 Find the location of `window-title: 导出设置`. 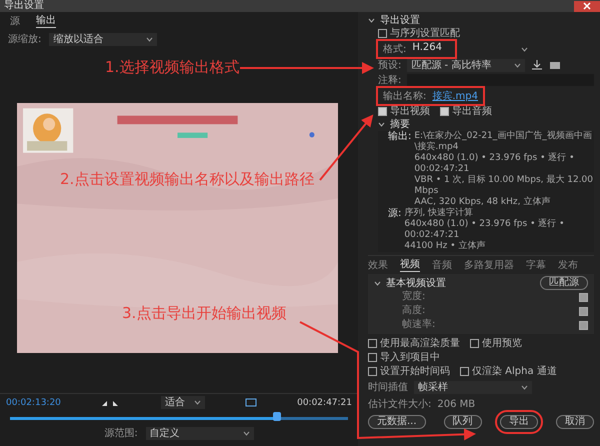

window-title: 导出设置 is located at coordinates (24, 6).